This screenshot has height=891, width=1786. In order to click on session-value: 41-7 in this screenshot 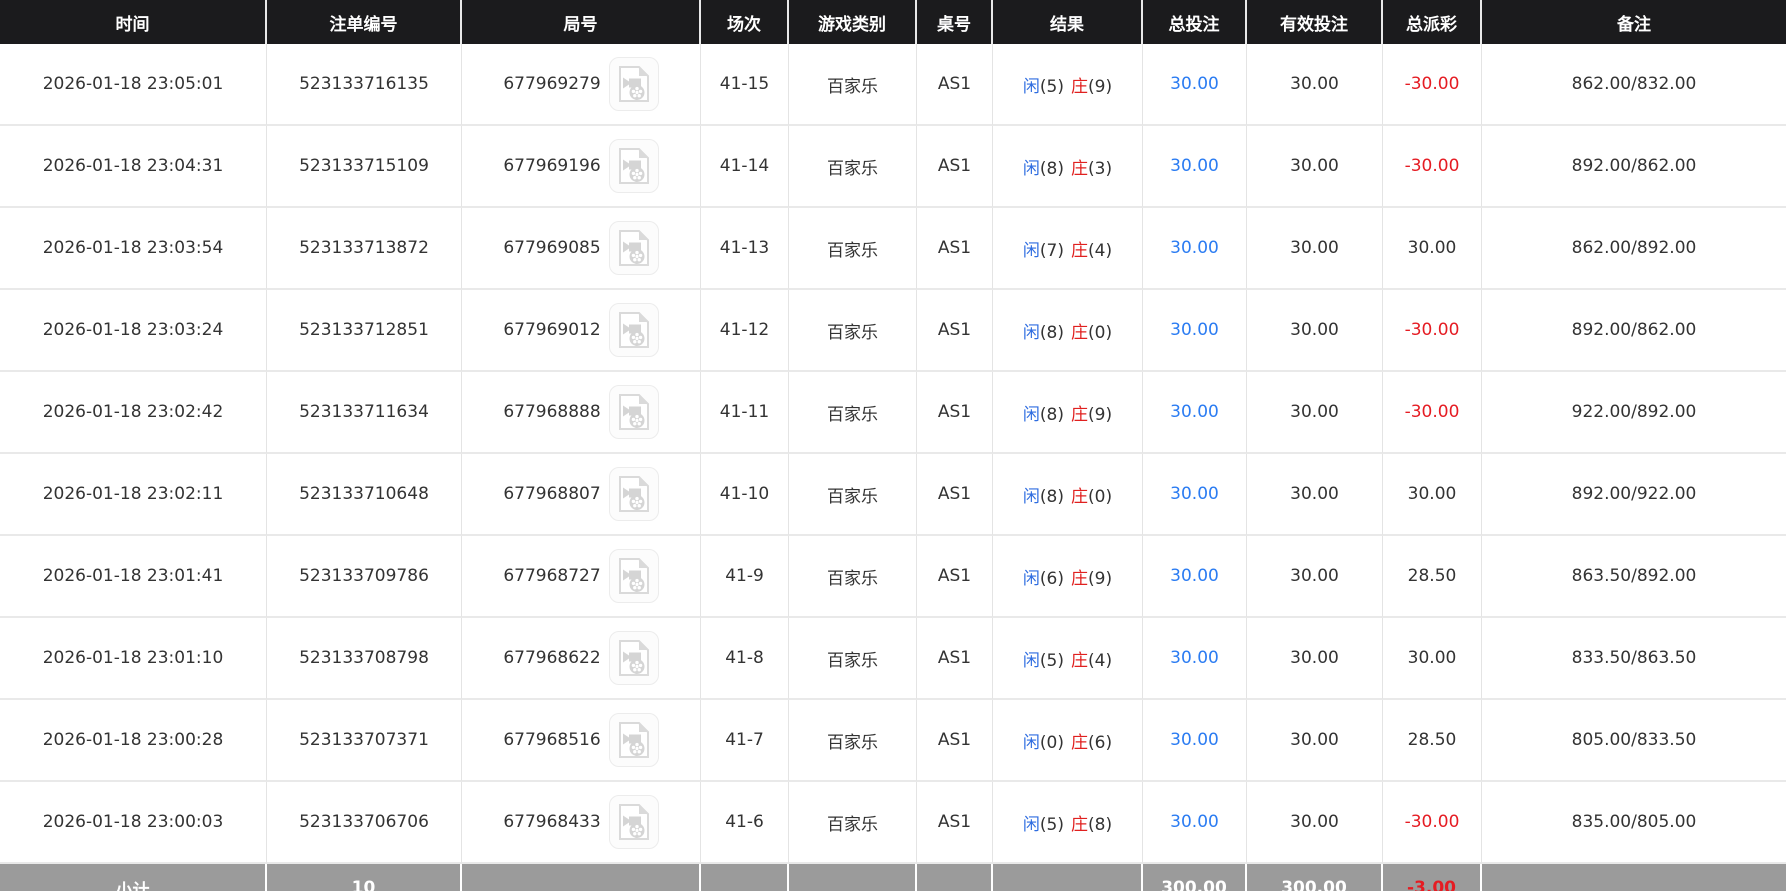, I will do `click(744, 740)`.